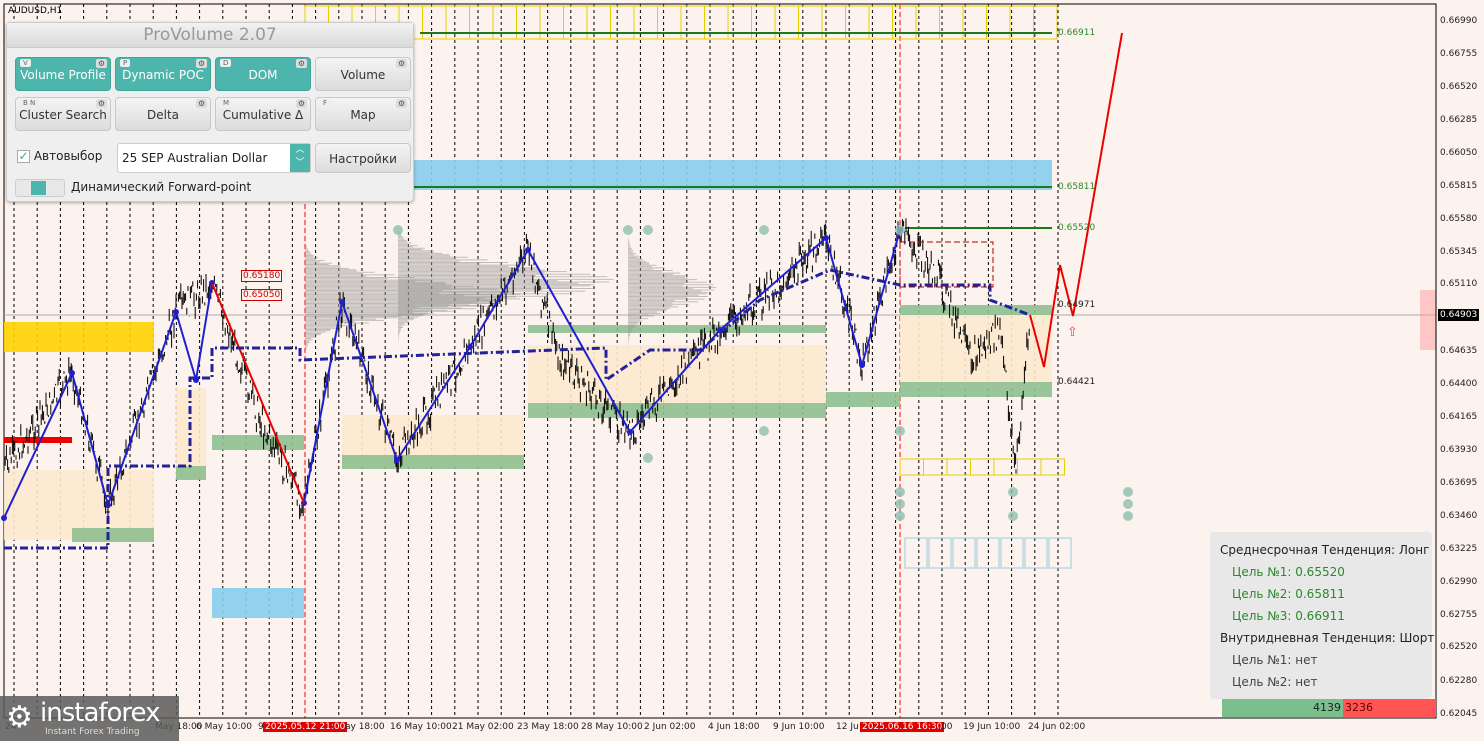 The width and height of the screenshot is (1484, 741). What do you see at coordinates (1459, 86) in the screenshot?
I see `price-tick: 0.66520` at bounding box center [1459, 86].